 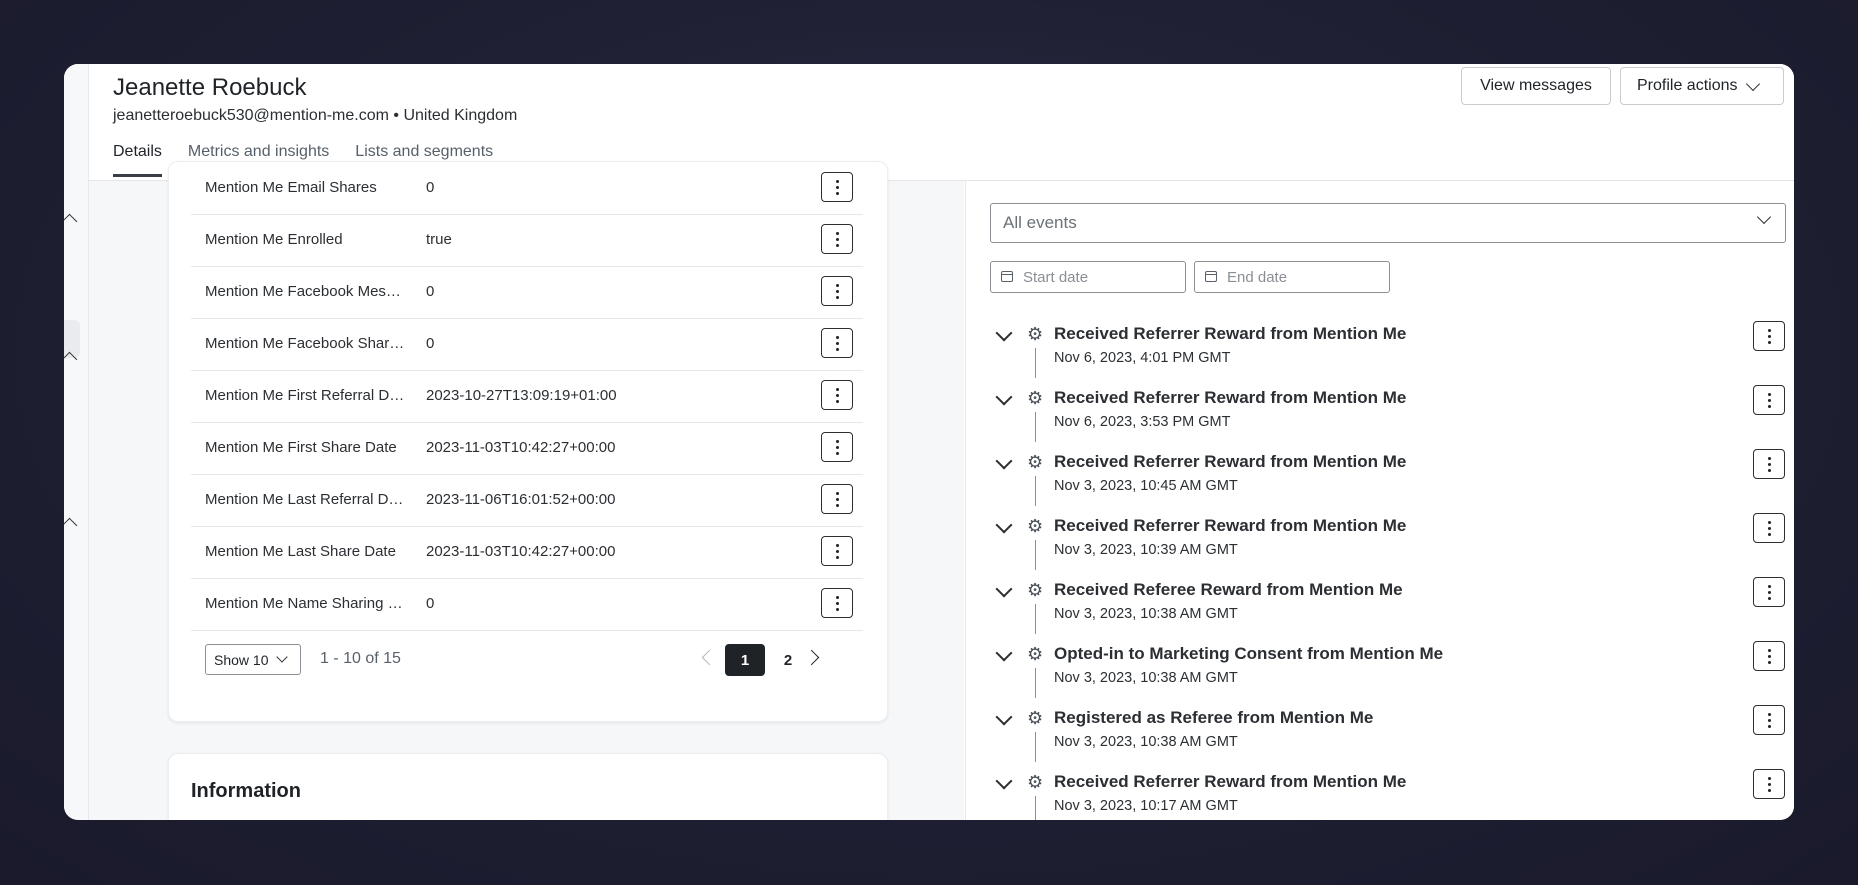 I want to click on tab-details: Details, so click(x=137, y=160).